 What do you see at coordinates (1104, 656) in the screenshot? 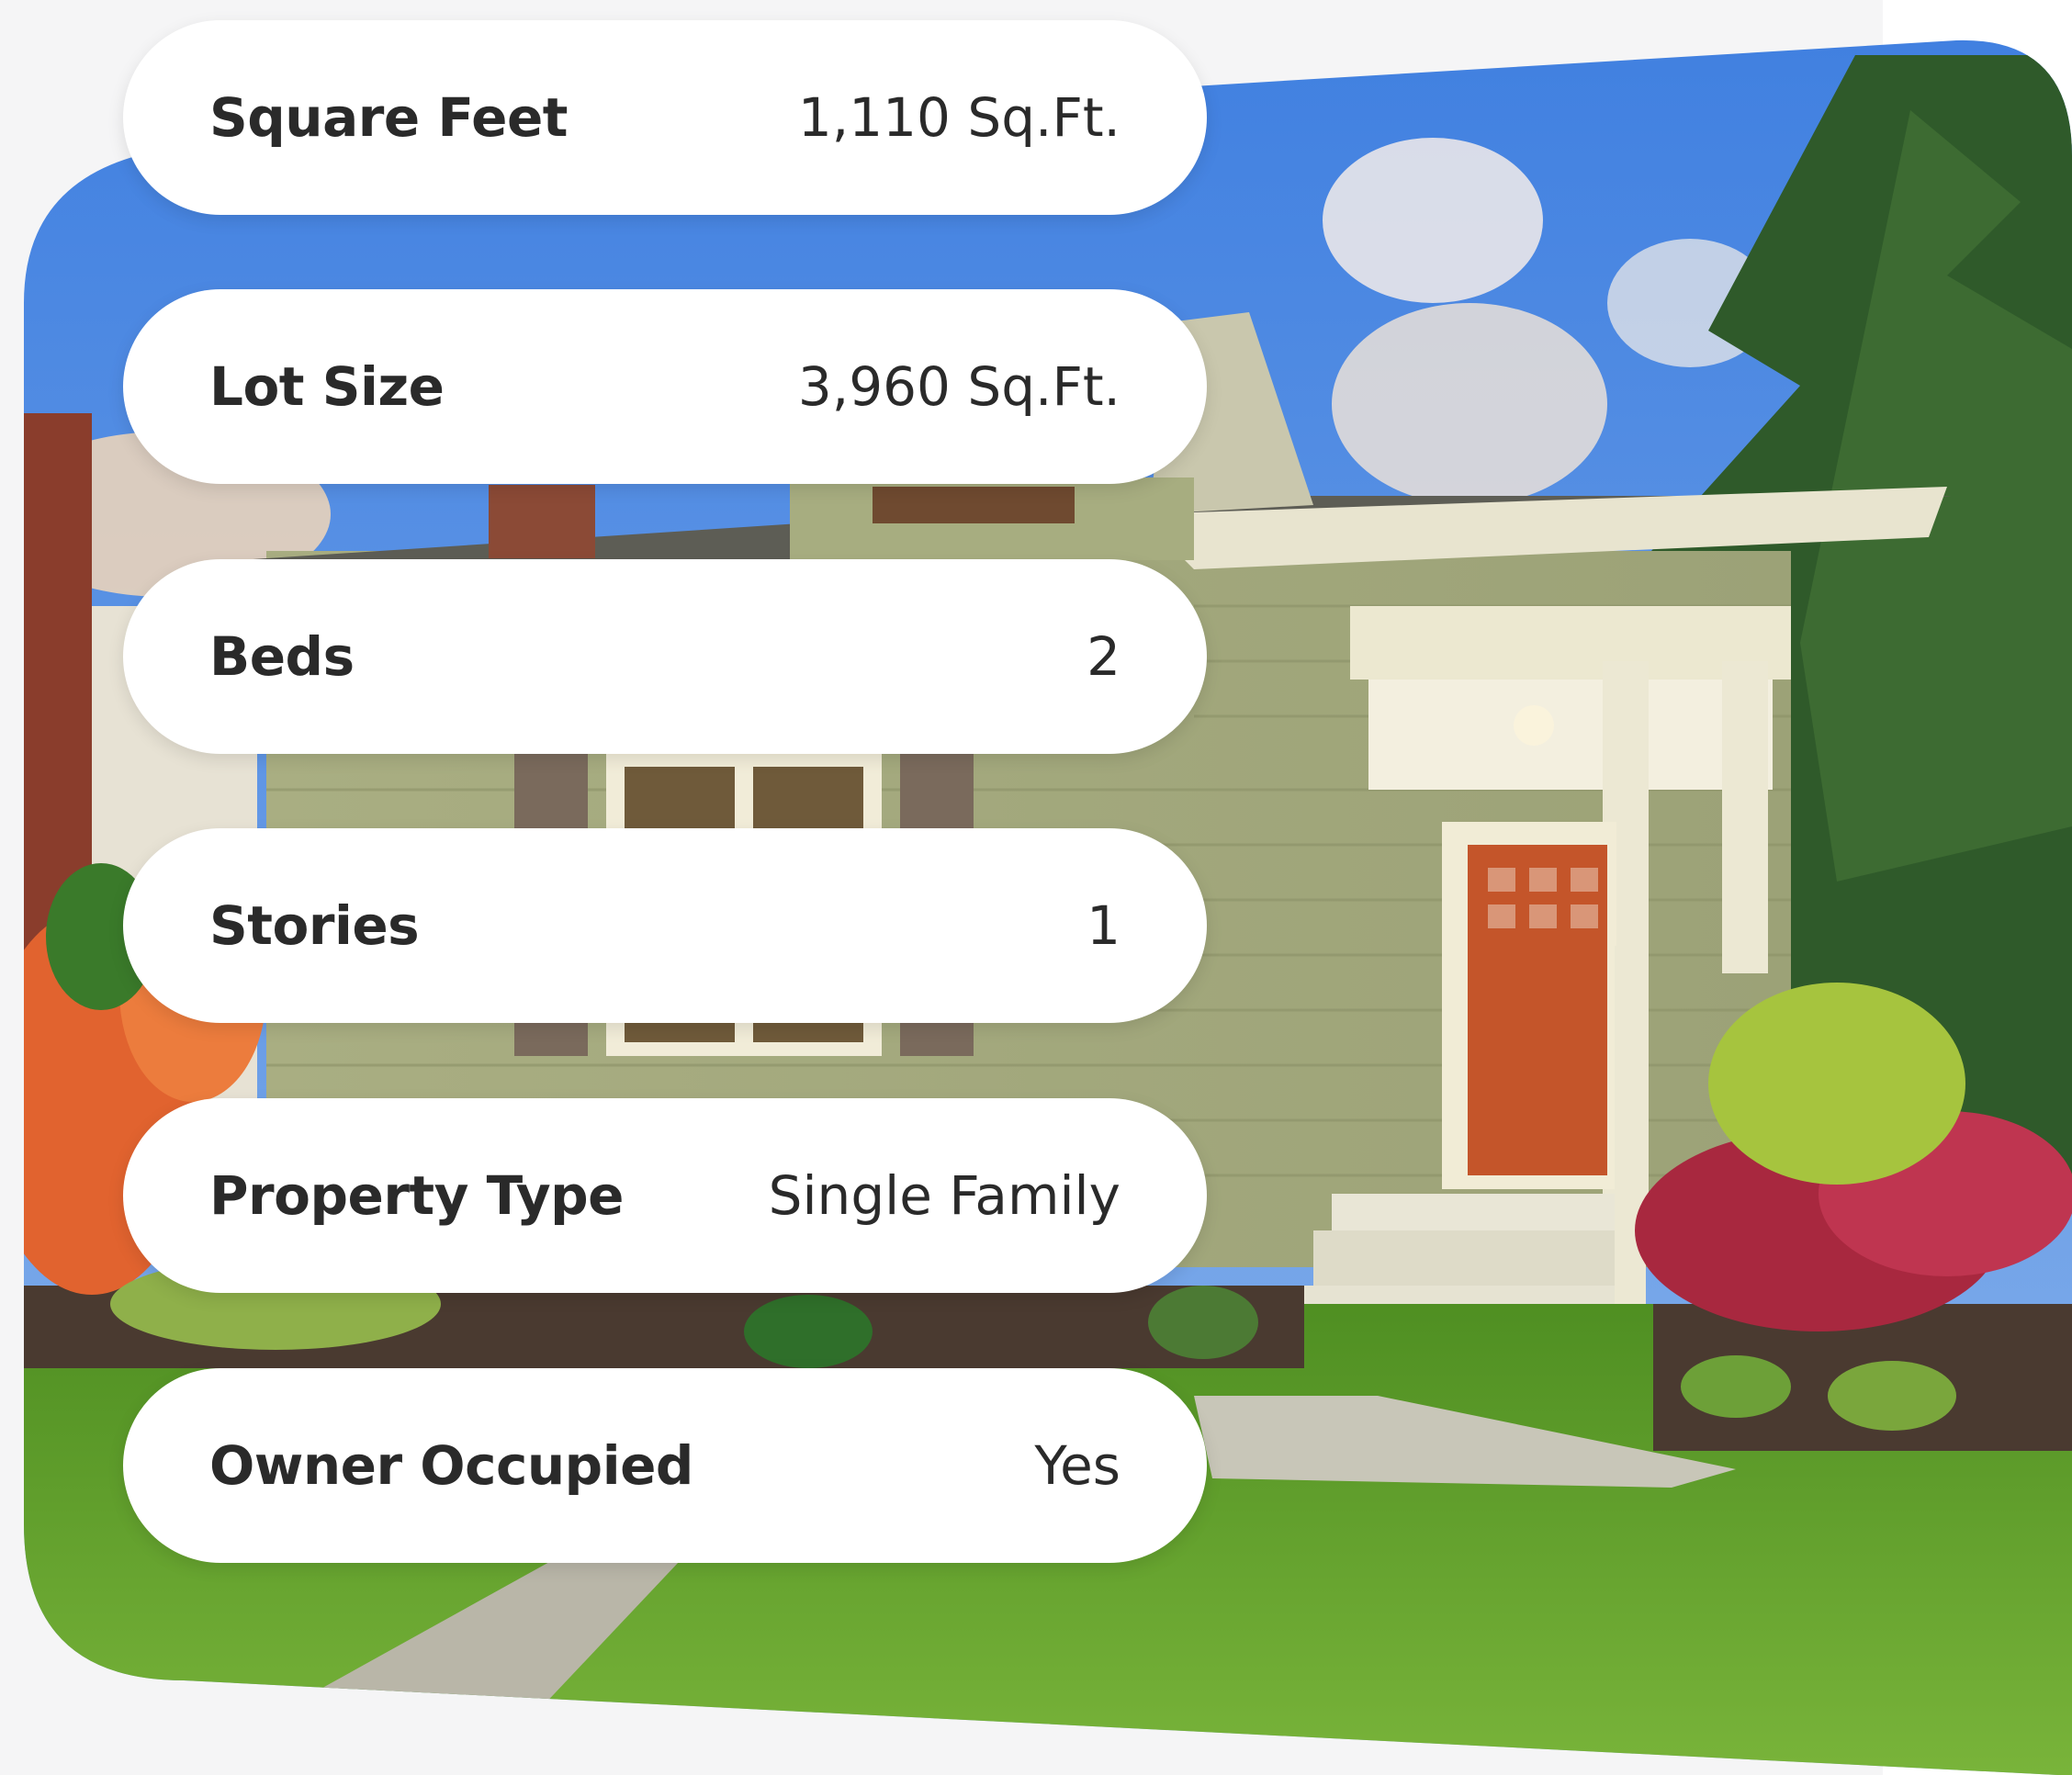
I see `detail-value: 2` at bounding box center [1104, 656].